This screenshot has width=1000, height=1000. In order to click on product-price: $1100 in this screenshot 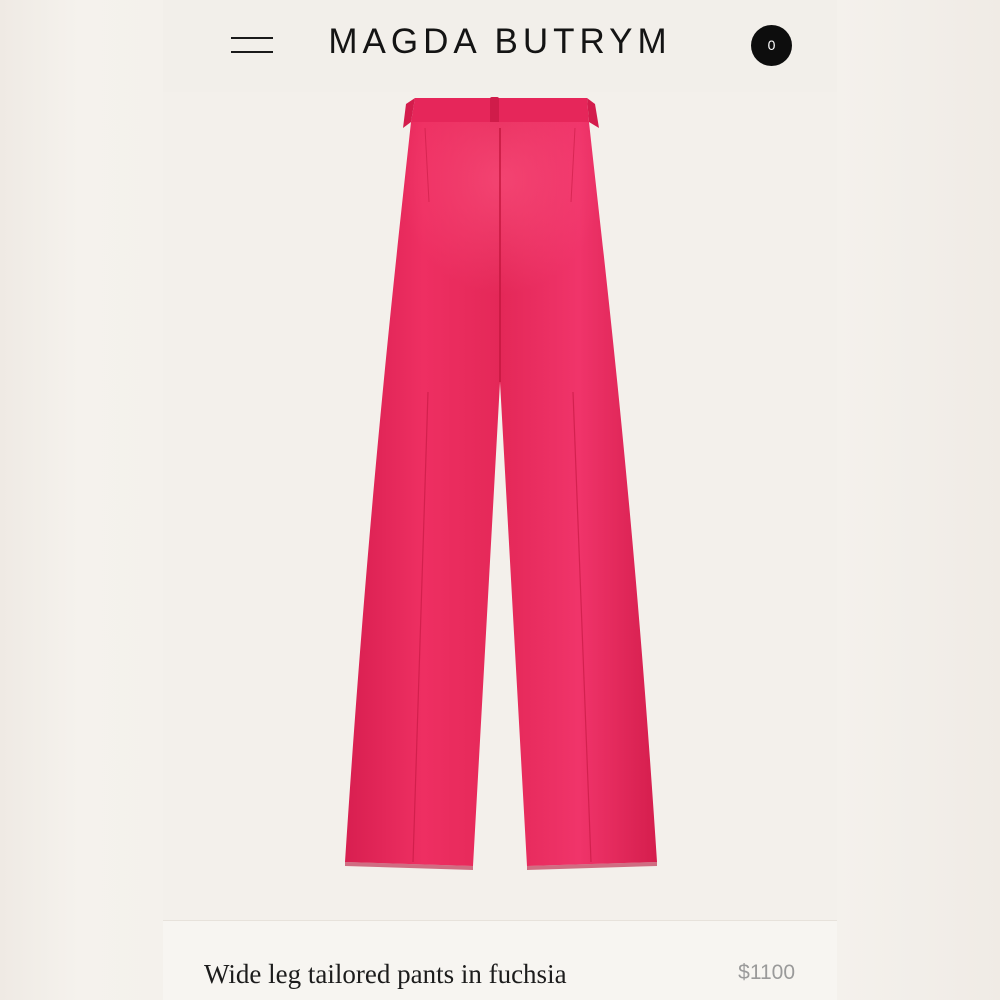, I will do `click(766, 972)`.